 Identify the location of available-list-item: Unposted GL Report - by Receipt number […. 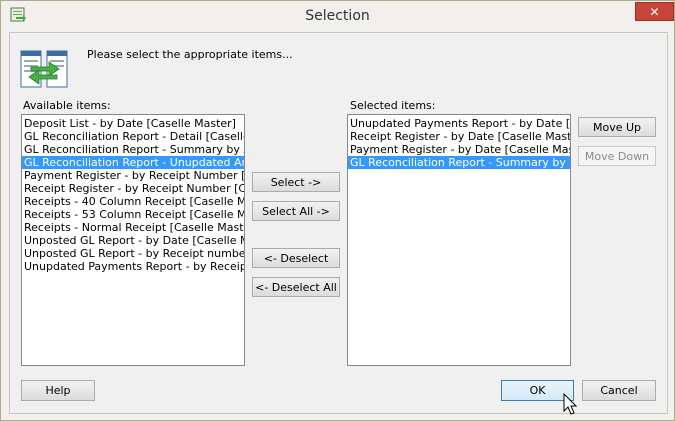
(133, 253).